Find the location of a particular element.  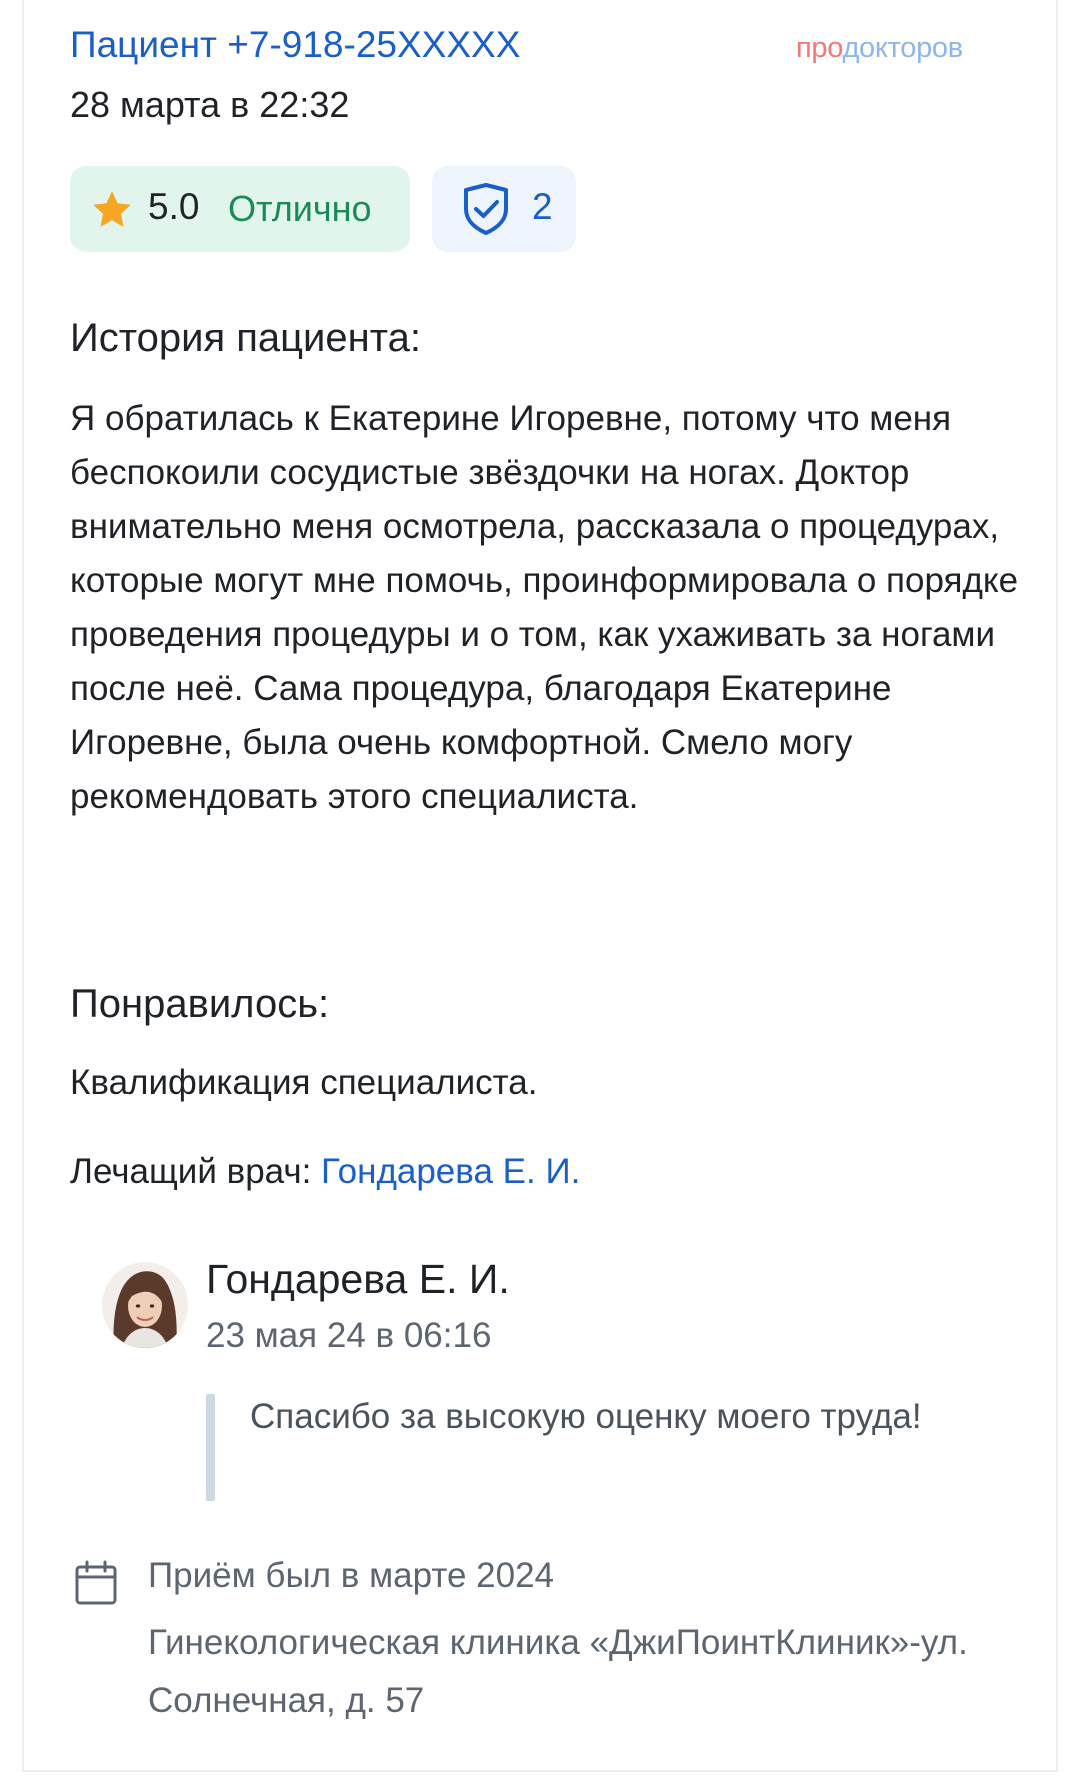

visit-date: Приём был в марте 2024 is located at coordinates (351, 1575).